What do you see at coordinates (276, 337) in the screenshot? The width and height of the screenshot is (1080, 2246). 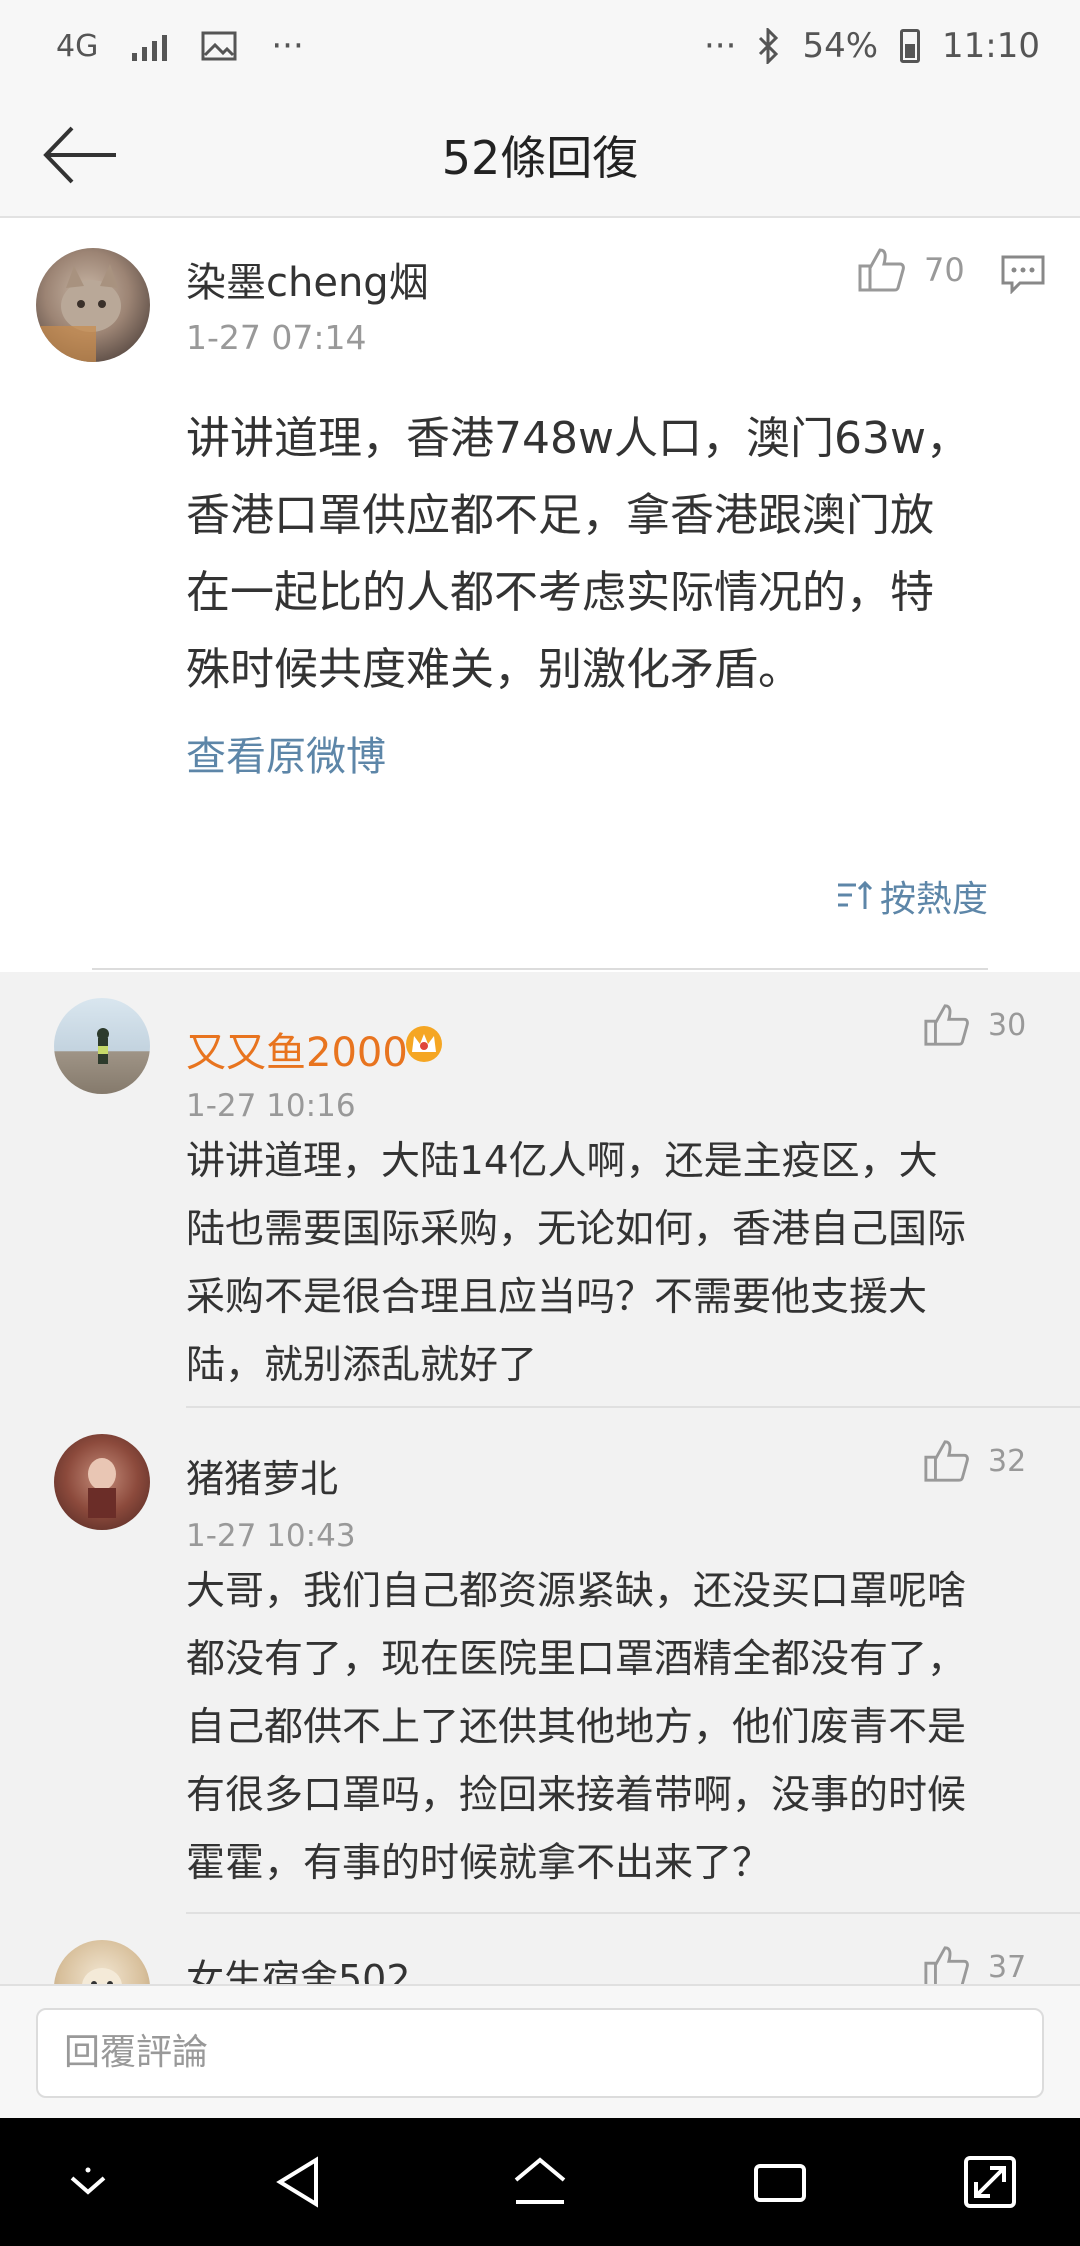 I see `timestamp: 1-27 07:14` at bounding box center [276, 337].